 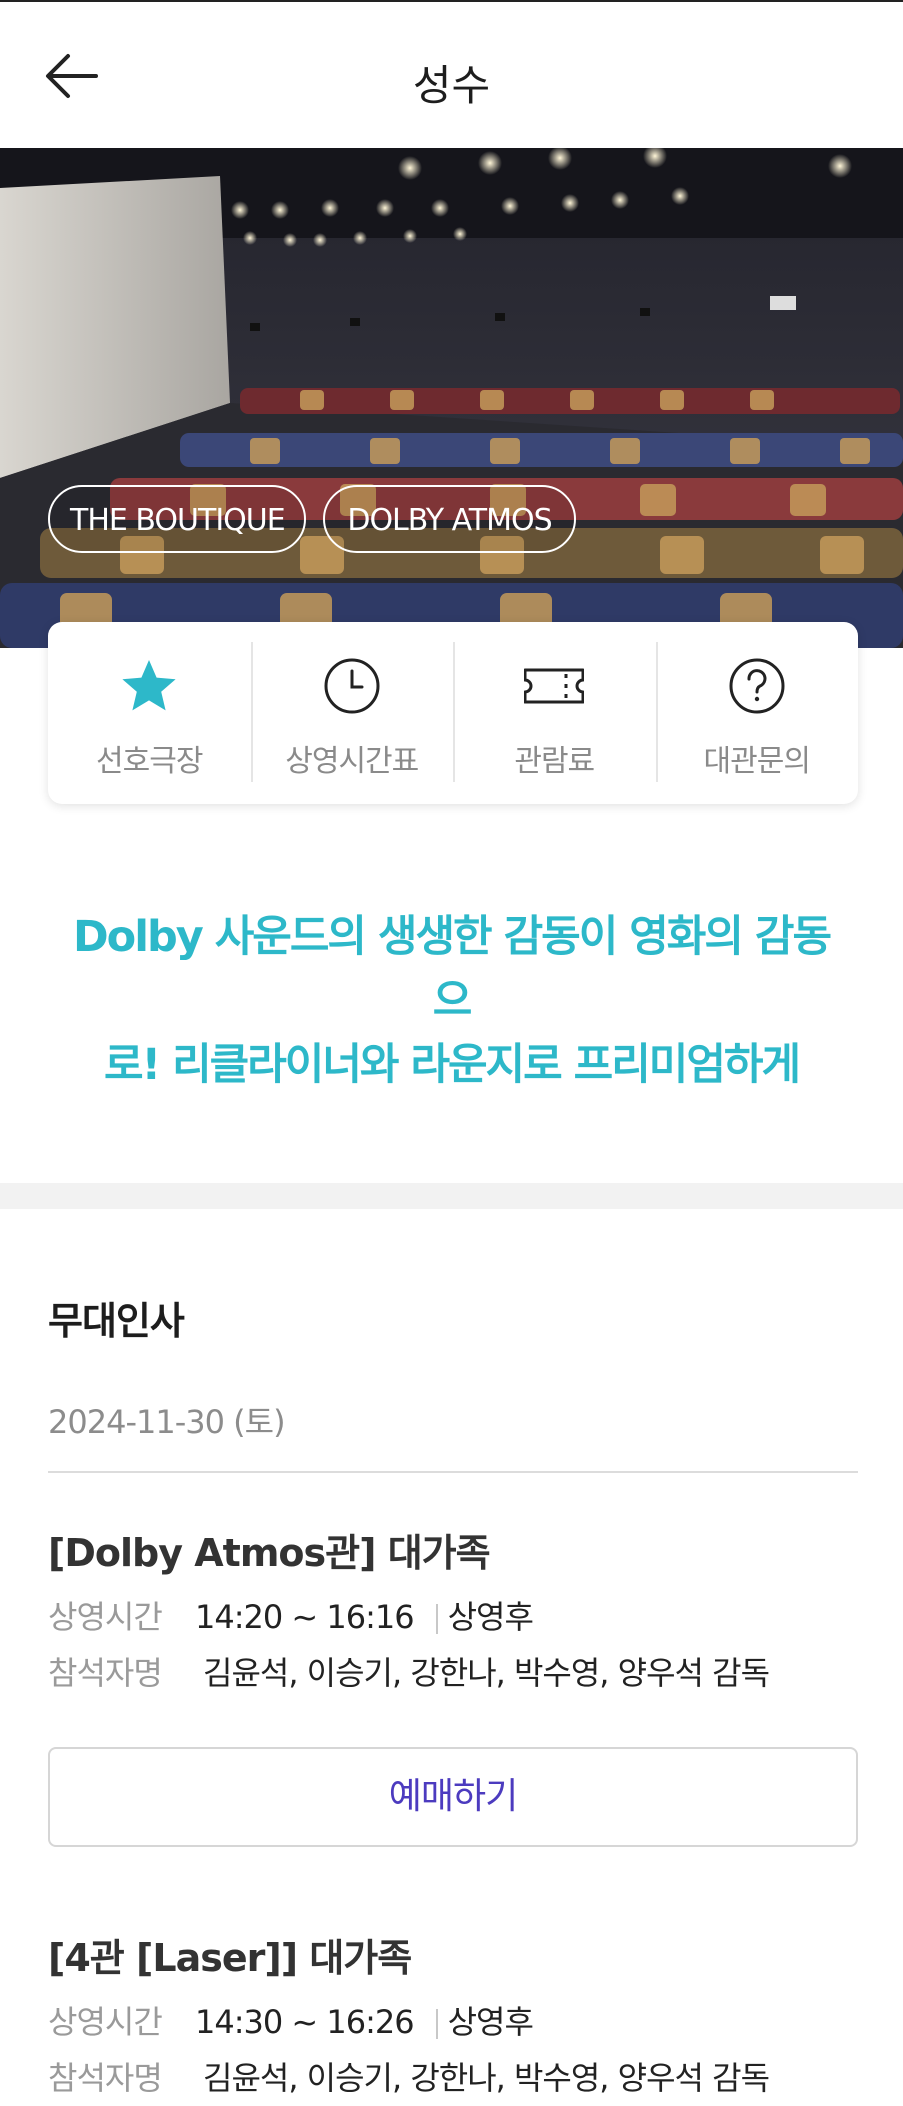 I want to click on favorite-theater-button: 선호극장, so click(x=149, y=713).